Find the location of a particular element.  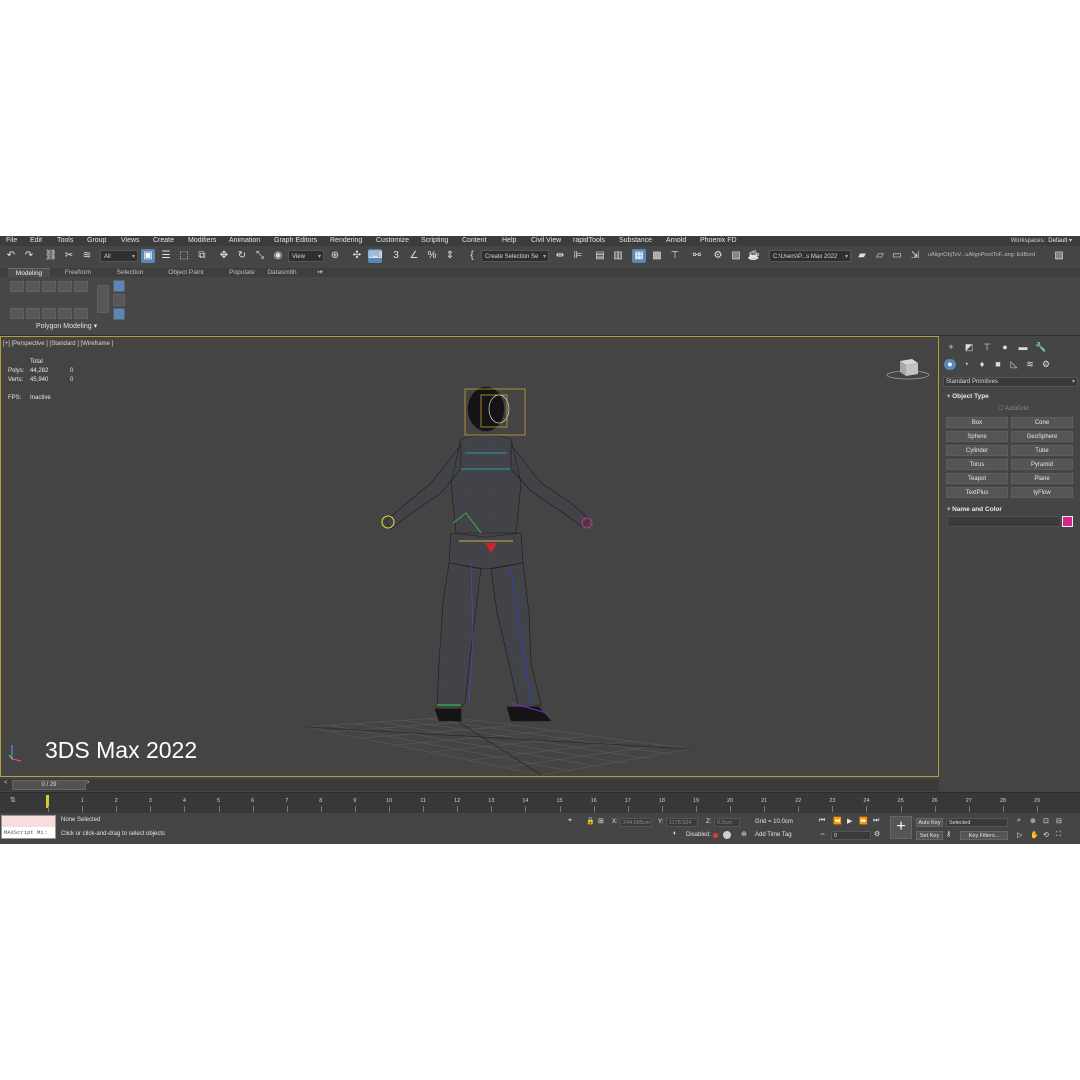

box-button: Box is located at coordinates (977, 422).